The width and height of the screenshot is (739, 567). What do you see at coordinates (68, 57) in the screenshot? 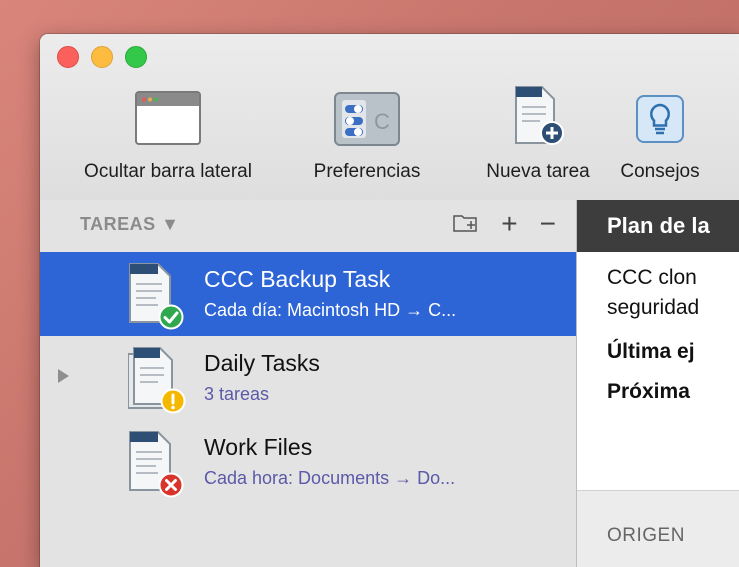
I see `close-button` at bounding box center [68, 57].